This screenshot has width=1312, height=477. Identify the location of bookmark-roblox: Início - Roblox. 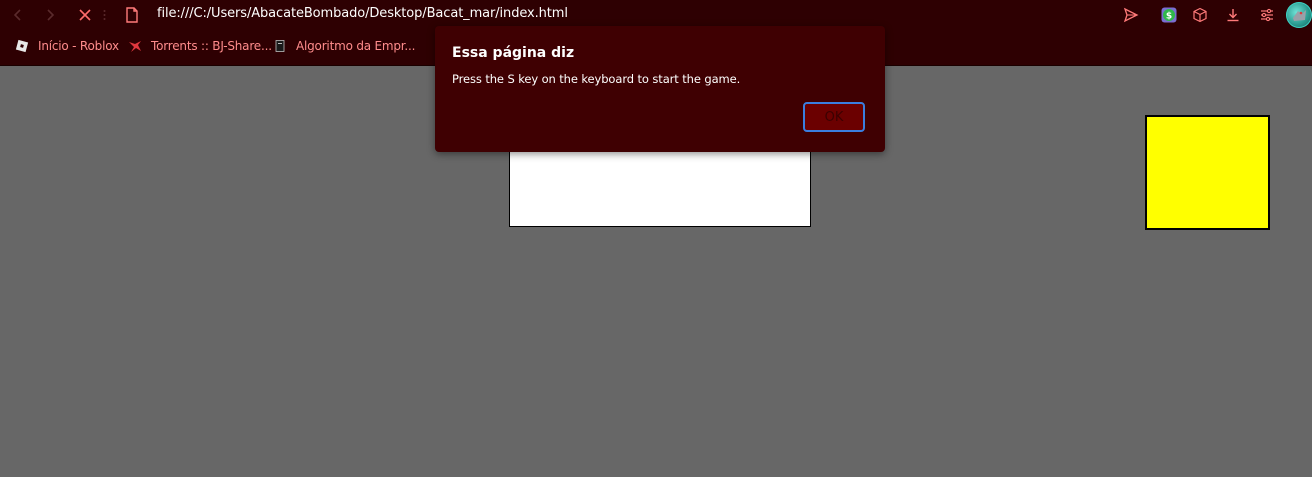
(67, 46).